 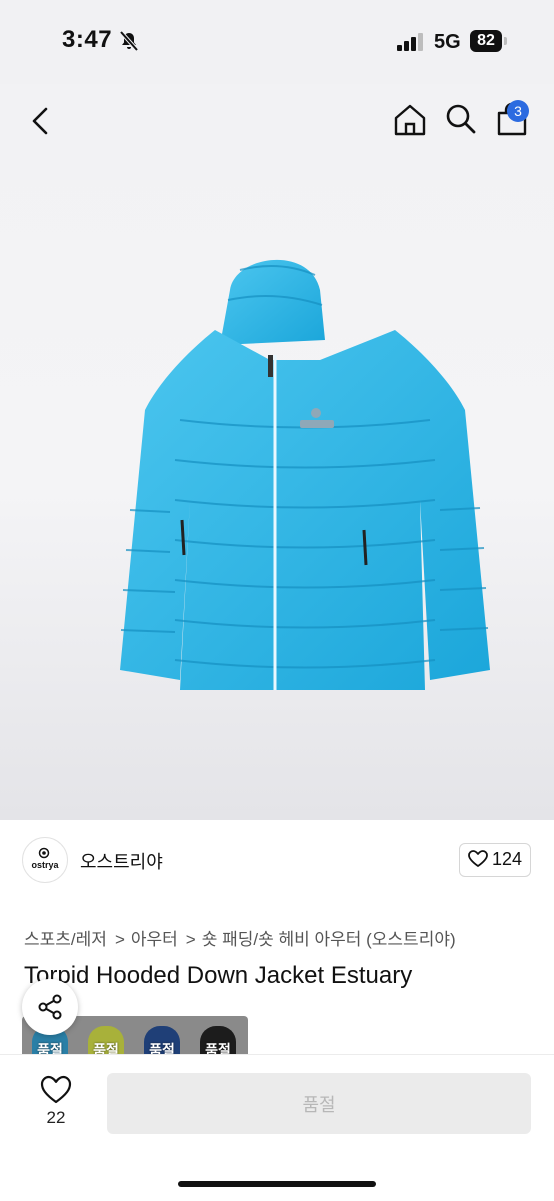 I want to click on brand-logo-mark-icon, so click(x=44, y=853).